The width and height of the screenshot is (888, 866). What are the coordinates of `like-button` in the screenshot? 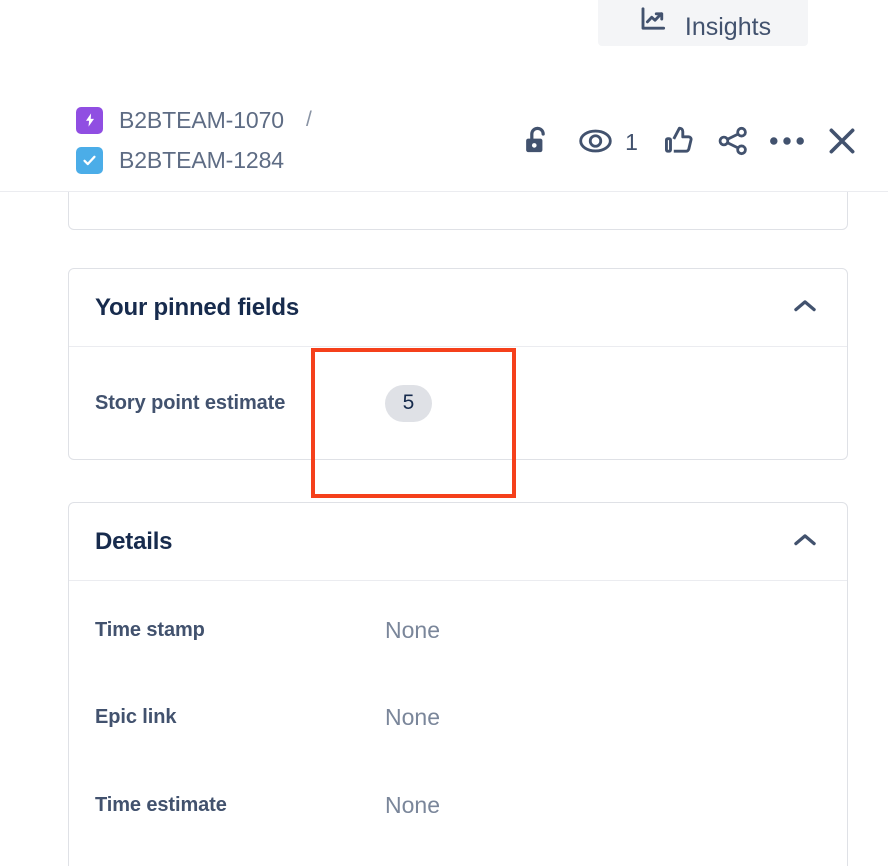 It's located at (679, 142).